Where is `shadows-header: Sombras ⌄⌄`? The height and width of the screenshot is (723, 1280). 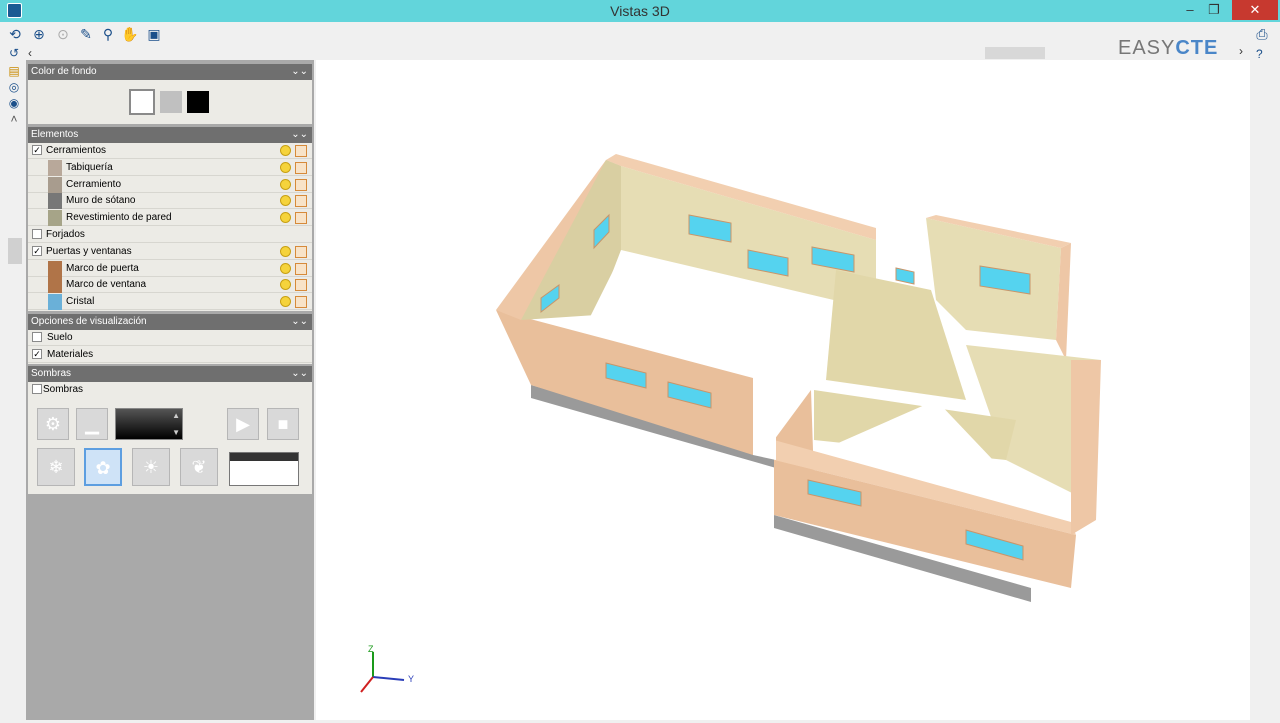
shadows-header: Sombras ⌄⌄ is located at coordinates (170, 374).